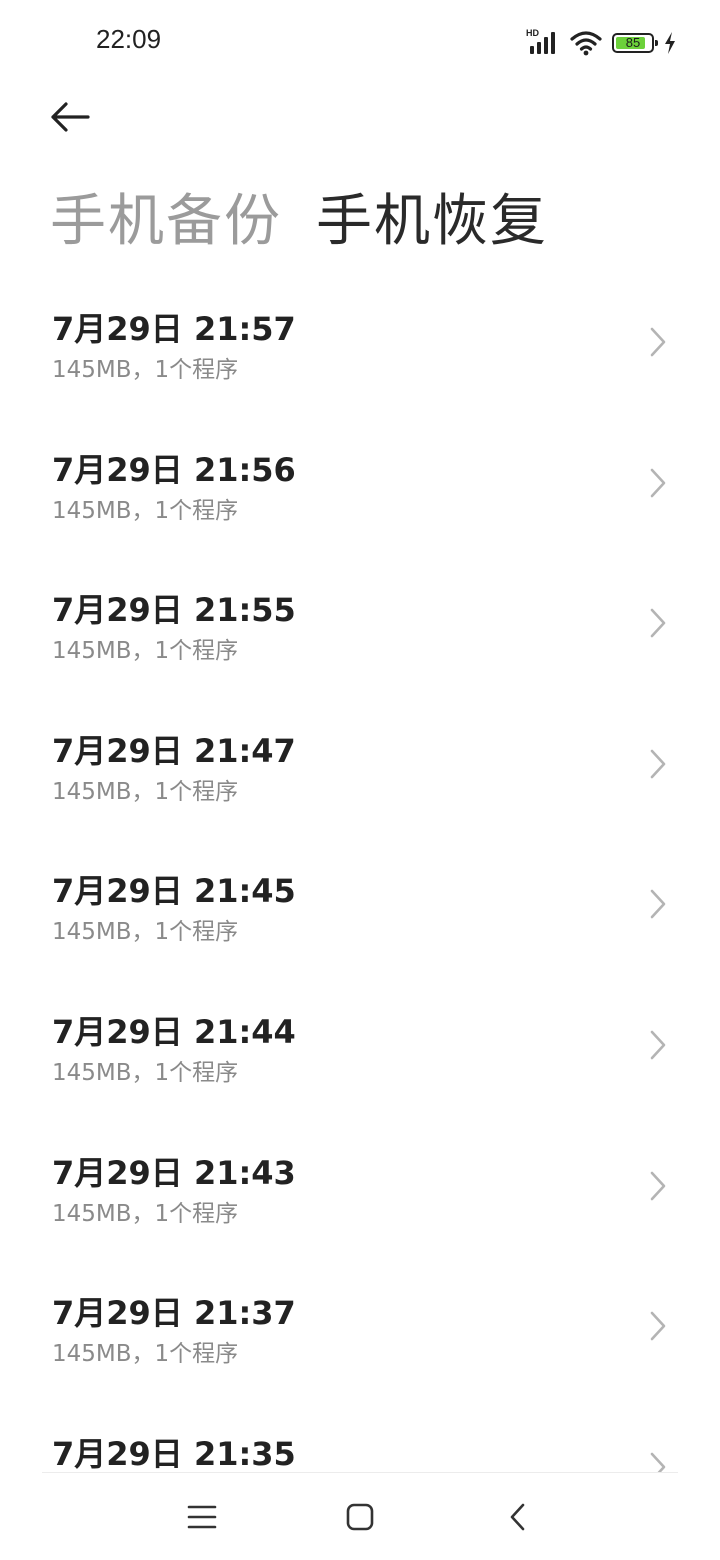 The height and width of the screenshot is (1560, 720). I want to click on network-badge: HD, so click(532, 33).